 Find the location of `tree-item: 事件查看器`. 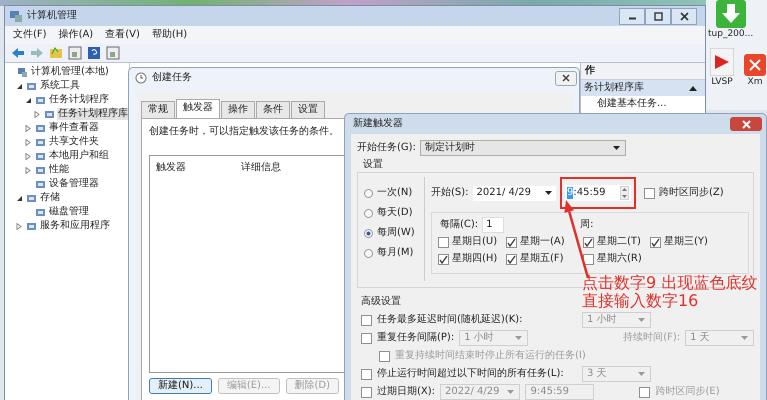

tree-item: 事件查看器 is located at coordinates (74, 128).